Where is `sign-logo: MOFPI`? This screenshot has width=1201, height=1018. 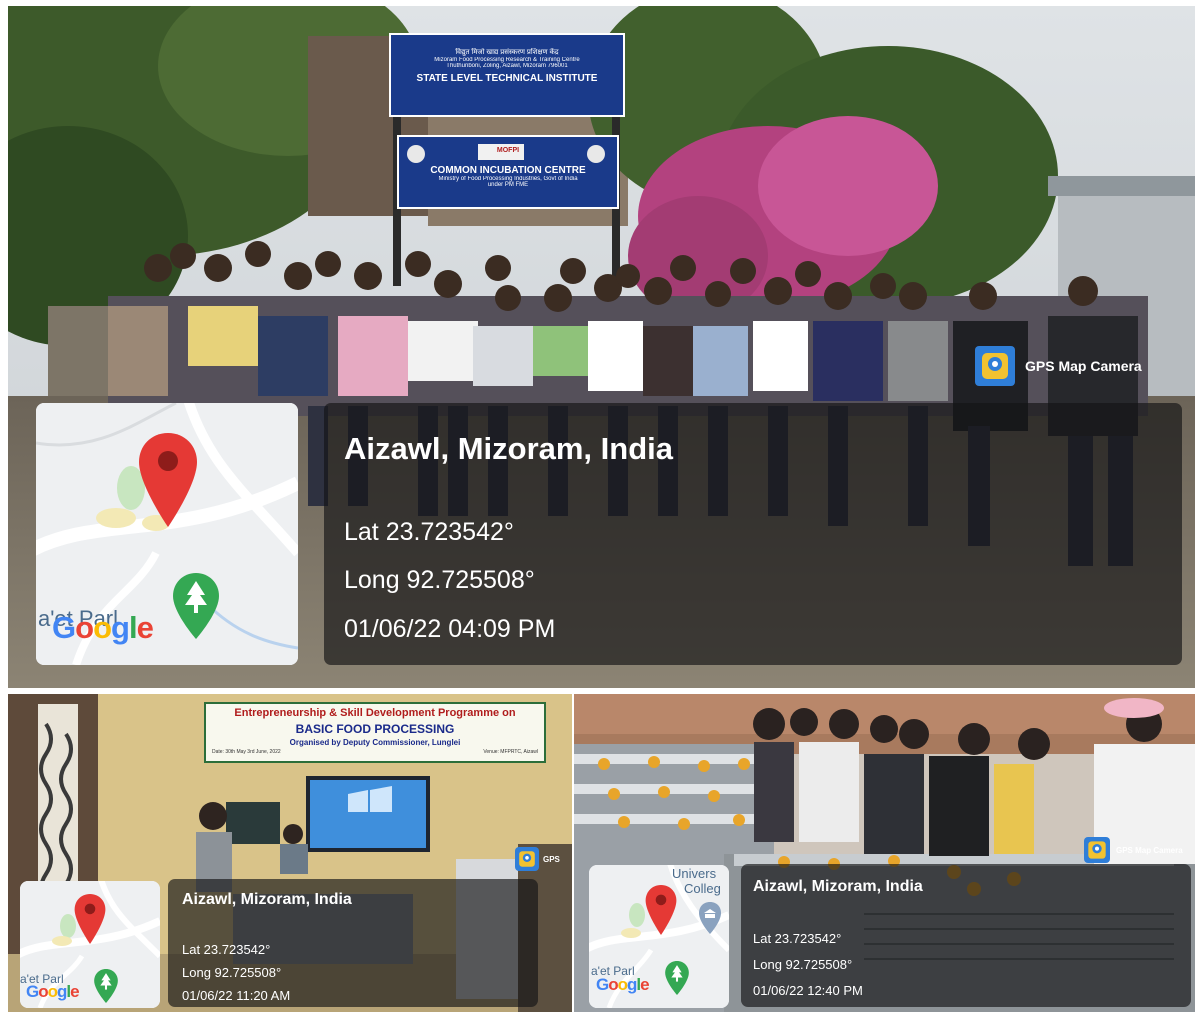
sign-logo: MOFPI is located at coordinates (508, 150).